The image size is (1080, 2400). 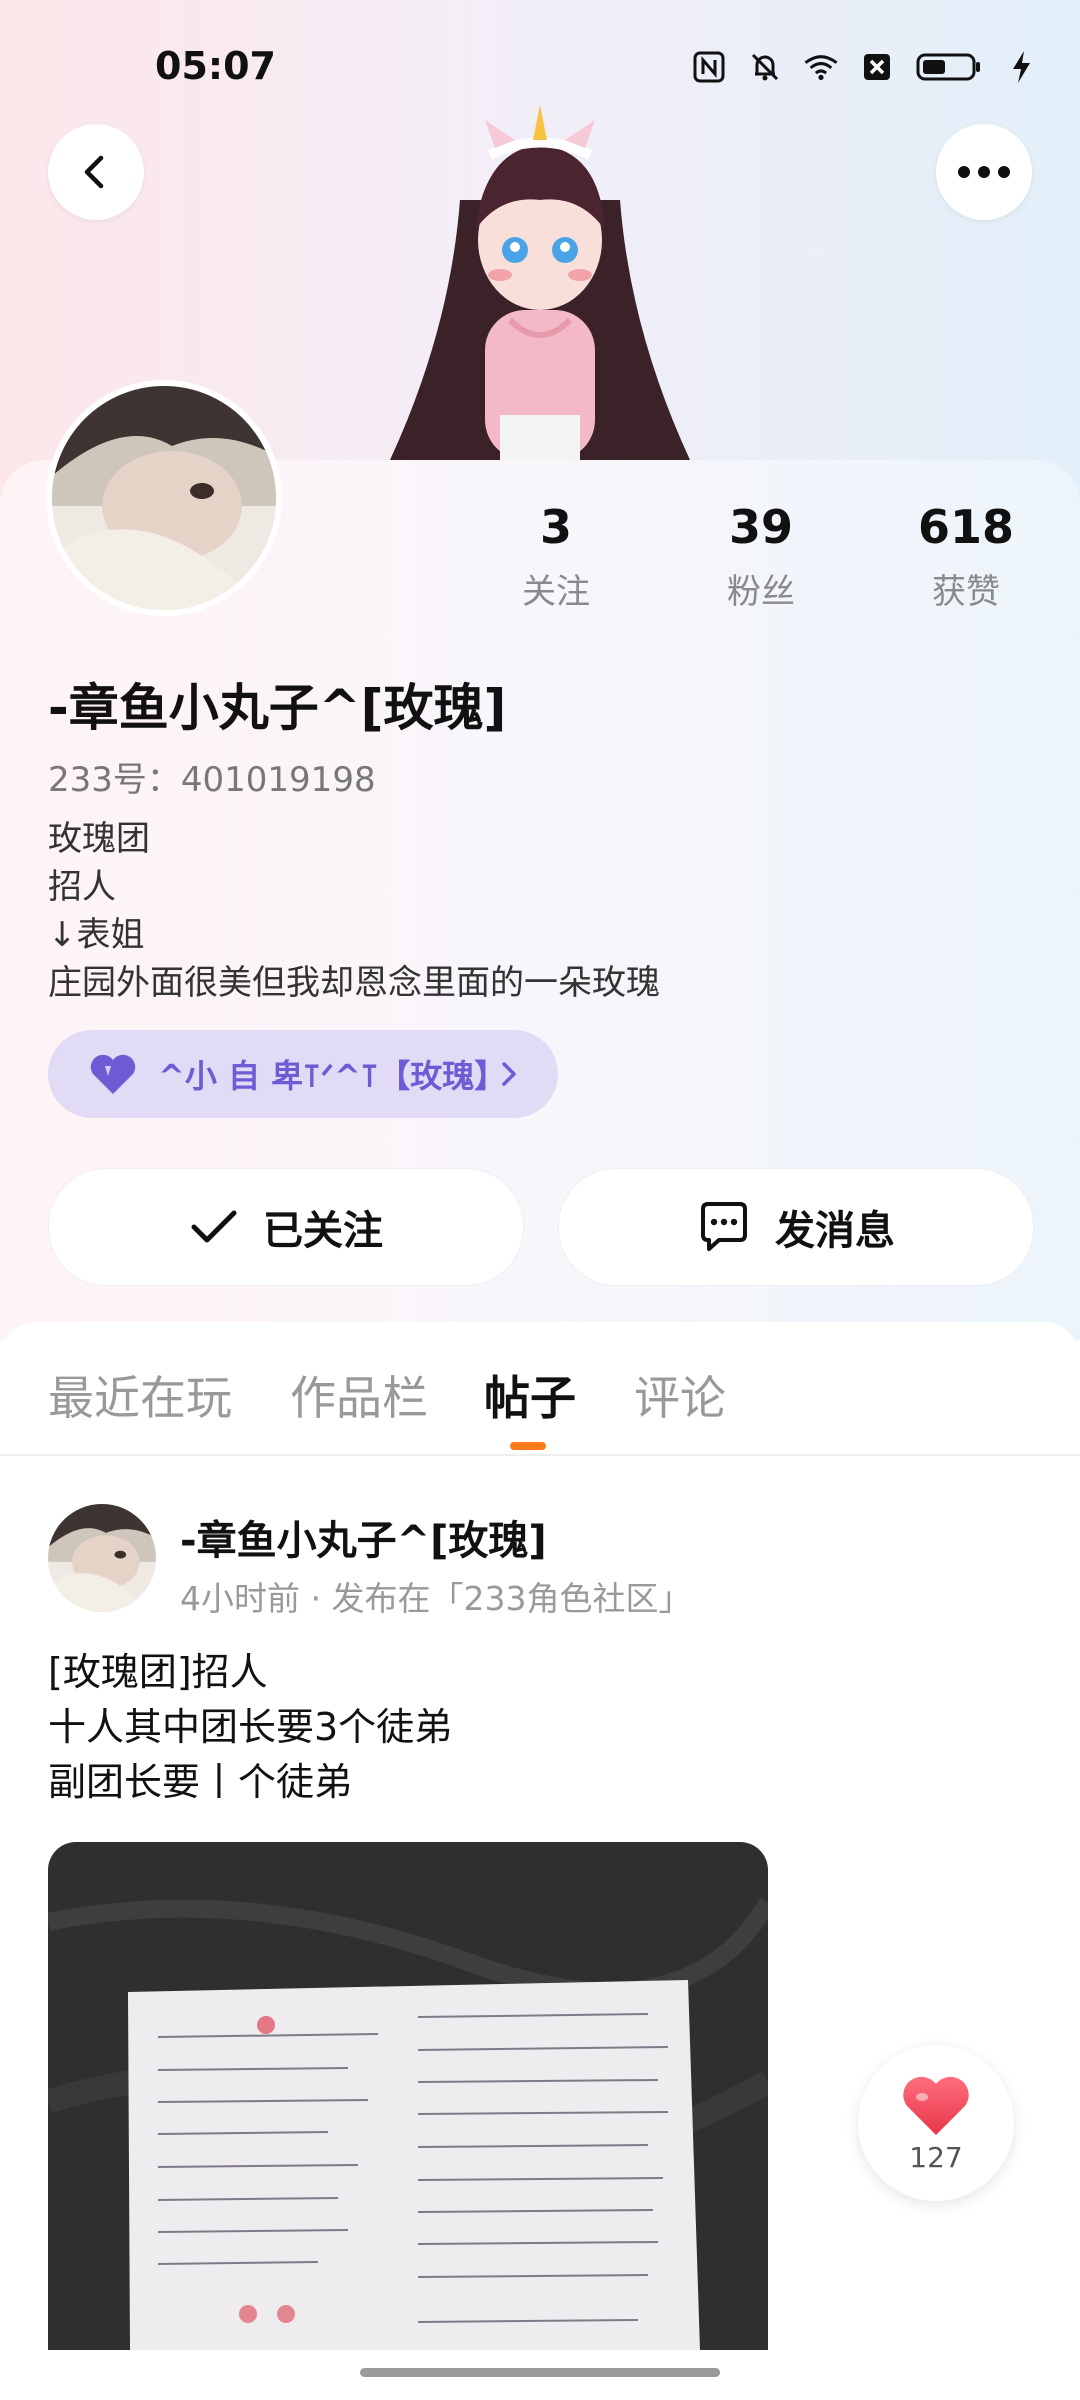 I want to click on bio-line: 招人, so click(x=82, y=887).